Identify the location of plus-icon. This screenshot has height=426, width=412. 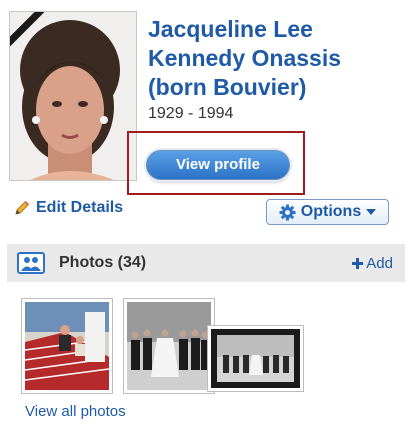
(358, 263).